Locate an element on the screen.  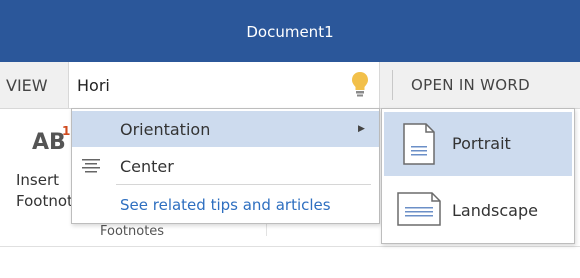
portrait-page-icon is located at coordinates (419, 144).